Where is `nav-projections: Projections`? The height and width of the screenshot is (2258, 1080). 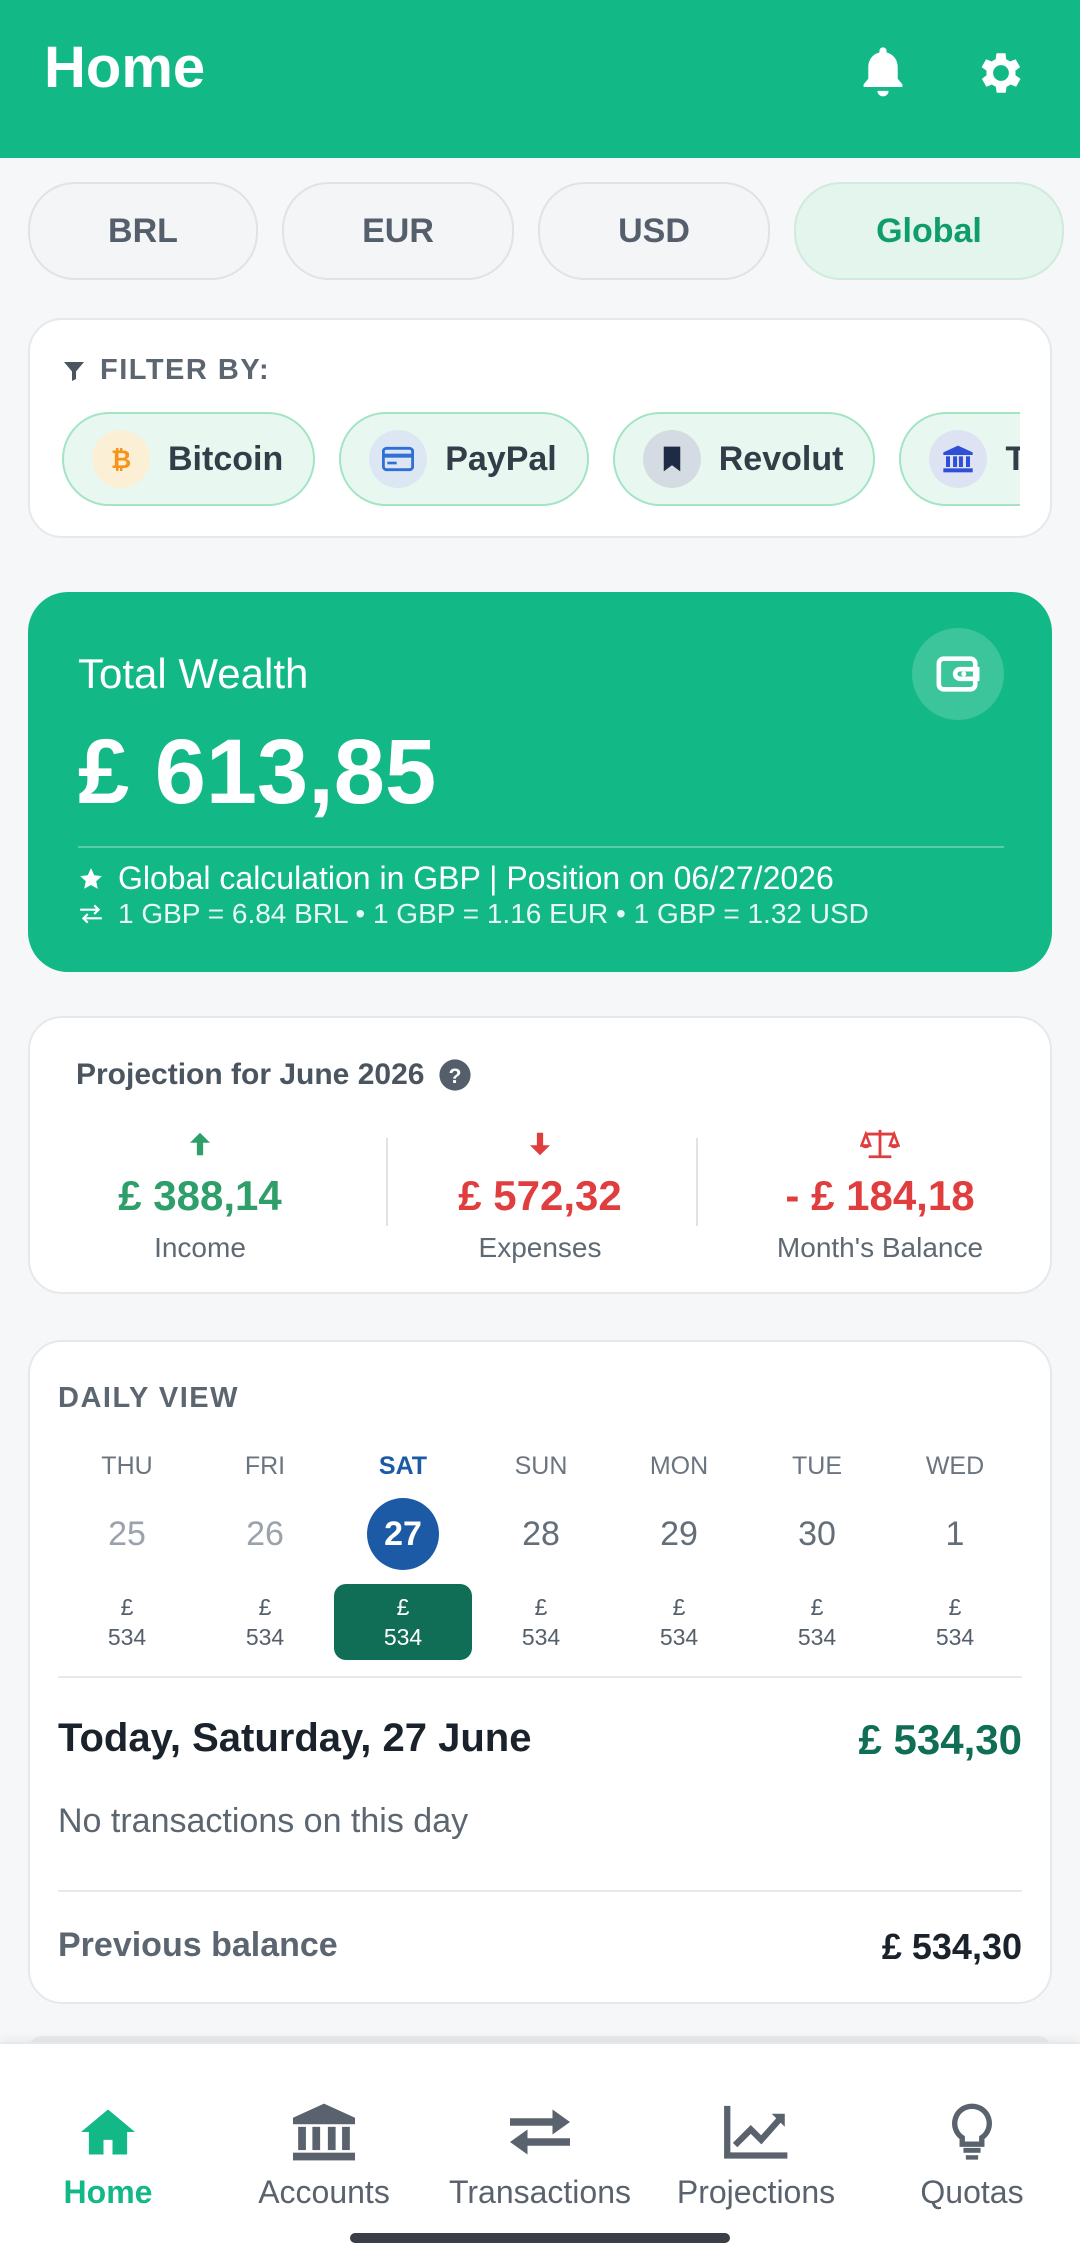
nav-projections: Projections is located at coordinates (756, 2154).